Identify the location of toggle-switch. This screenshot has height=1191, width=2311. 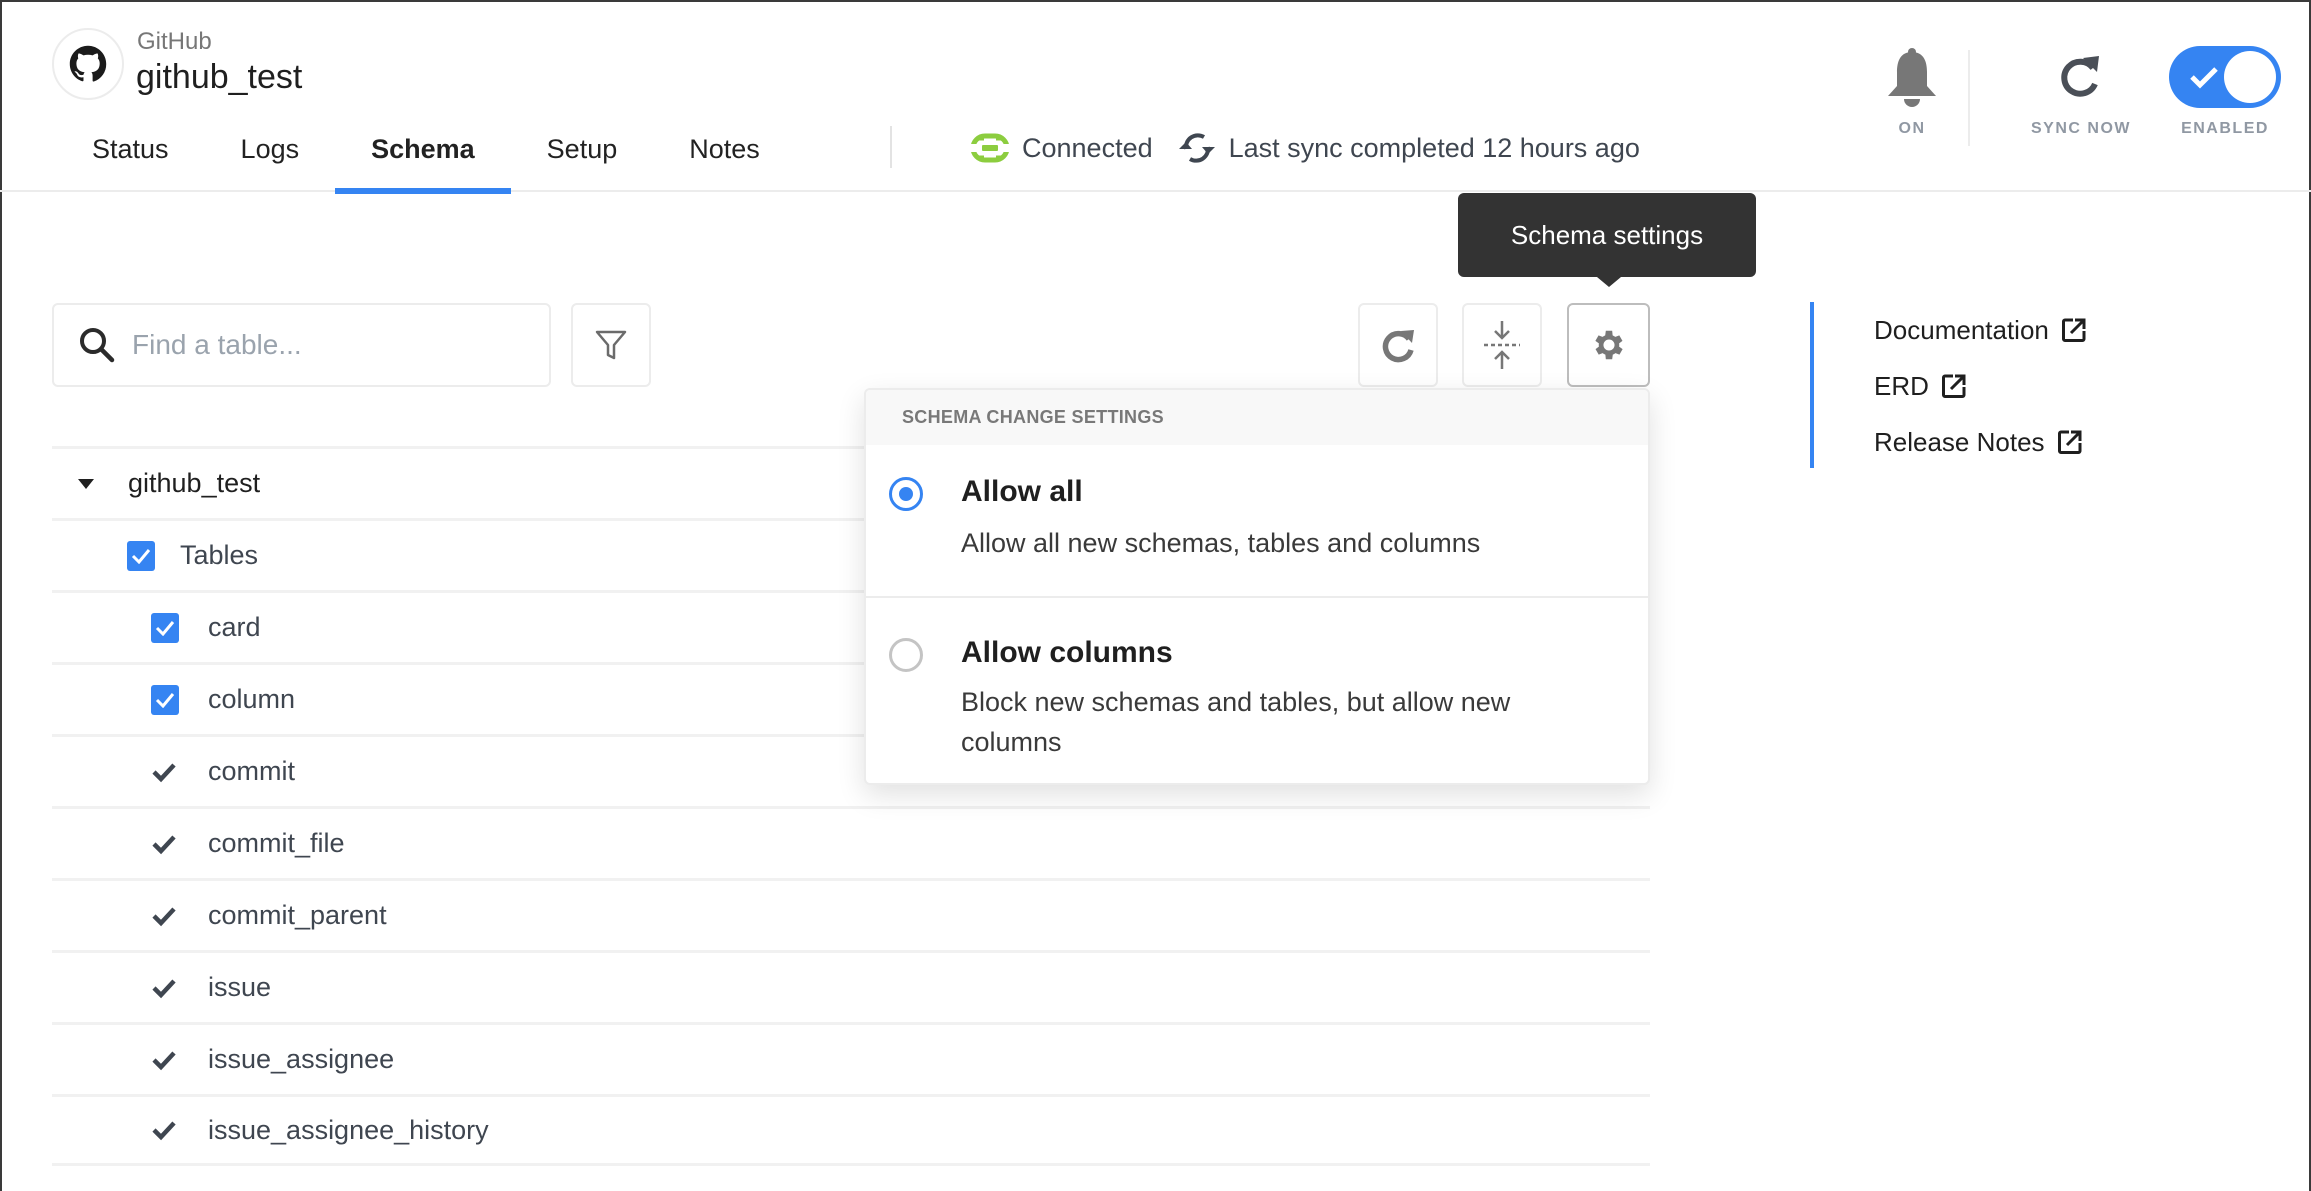
(2225, 77).